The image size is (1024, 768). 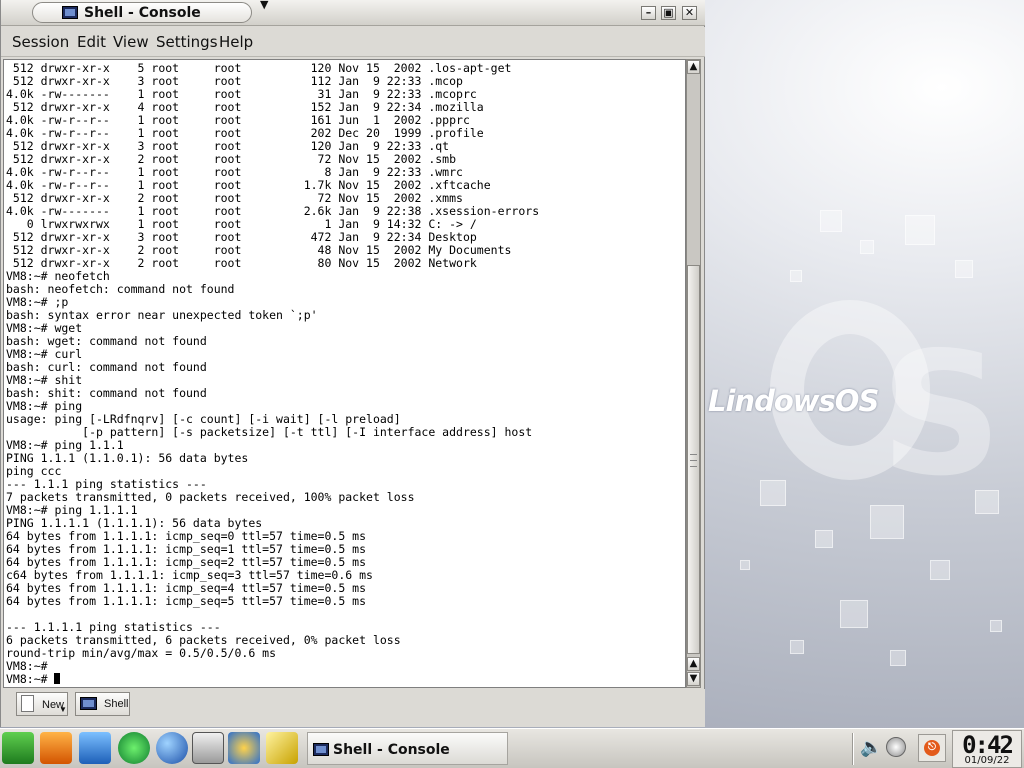 I want to click on scroll-down-arrow-icon: ▼, so click(x=693, y=679).